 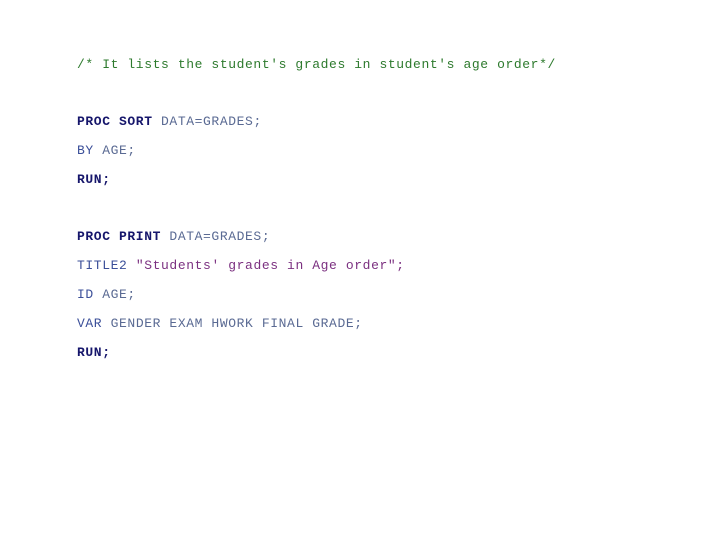 I want to click on title2-space, so click(x=131, y=265).